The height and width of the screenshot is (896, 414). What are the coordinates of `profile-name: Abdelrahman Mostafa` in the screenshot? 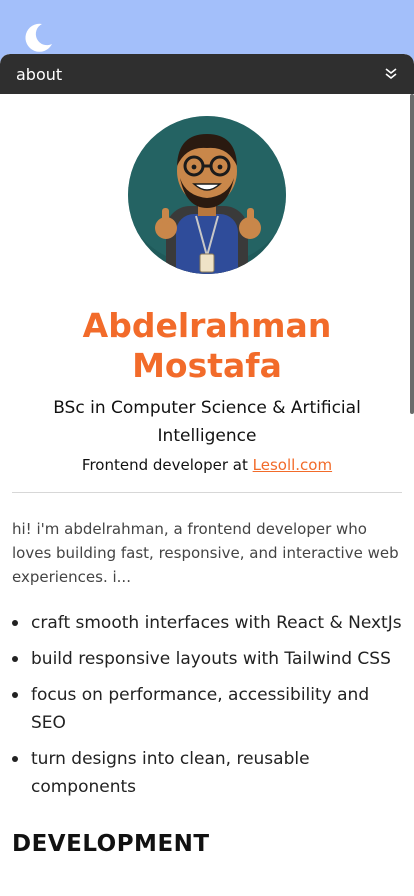 It's located at (207, 345).